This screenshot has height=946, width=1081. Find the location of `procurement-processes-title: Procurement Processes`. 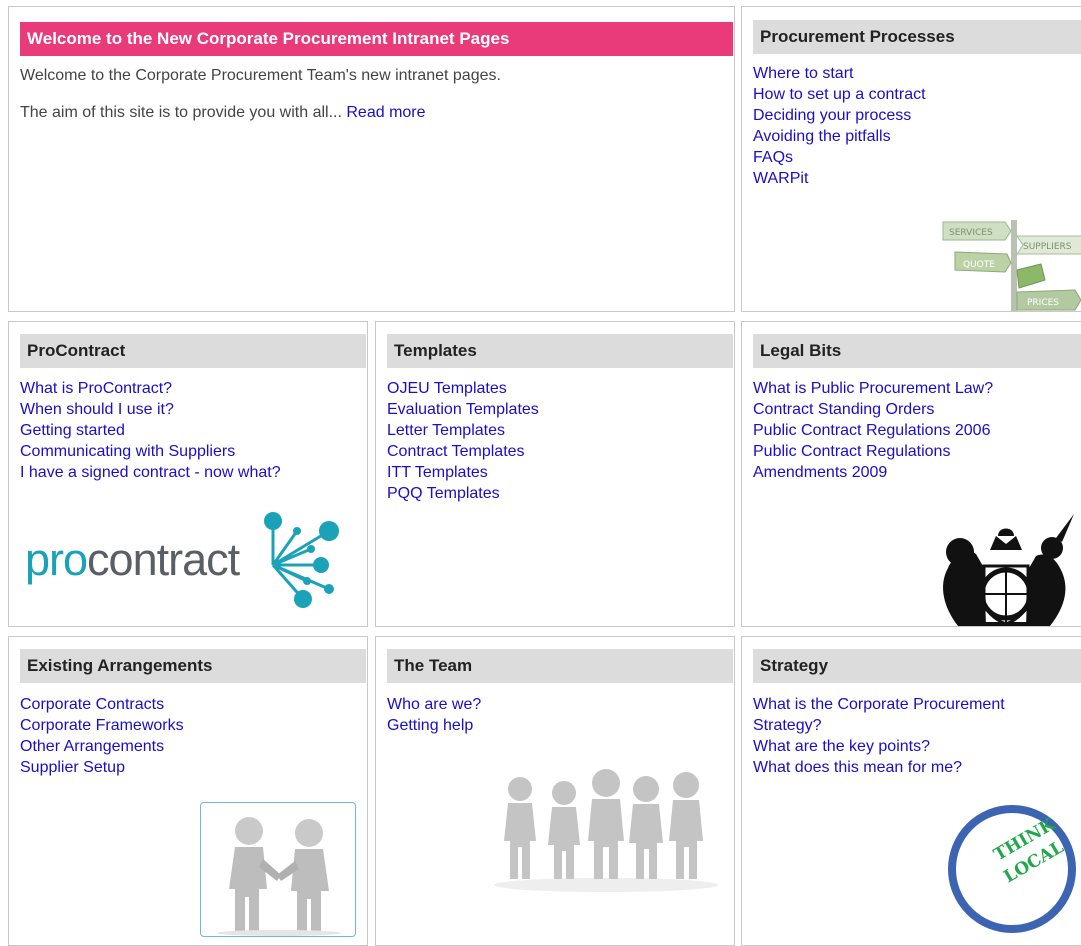

procurement-processes-title: Procurement Processes is located at coordinates (917, 37).